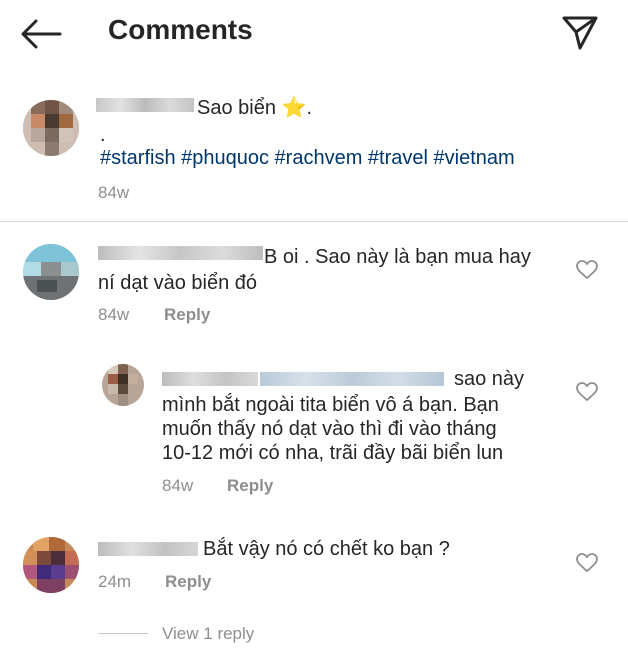  Describe the element at coordinates (114, 192) in the screenshot. I see `caption-time: 84w` at that location.